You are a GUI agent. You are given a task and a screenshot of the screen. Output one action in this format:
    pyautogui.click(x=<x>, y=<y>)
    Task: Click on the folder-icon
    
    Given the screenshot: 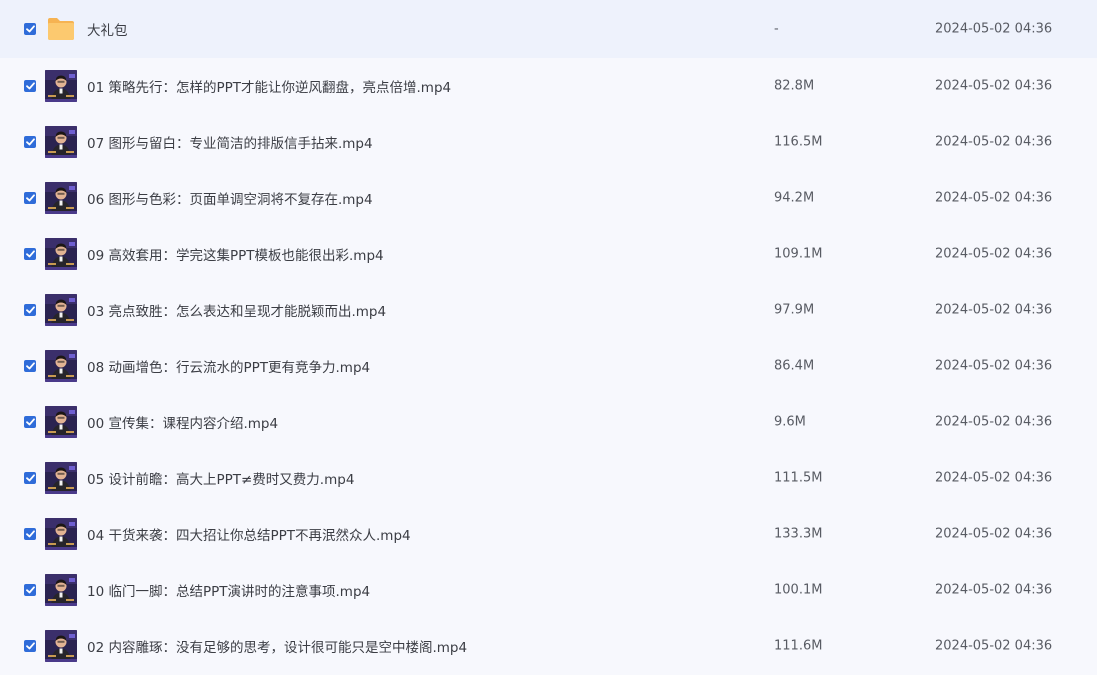 What is the action you would take?
    pyautogui.click(x=61, y=29)
    